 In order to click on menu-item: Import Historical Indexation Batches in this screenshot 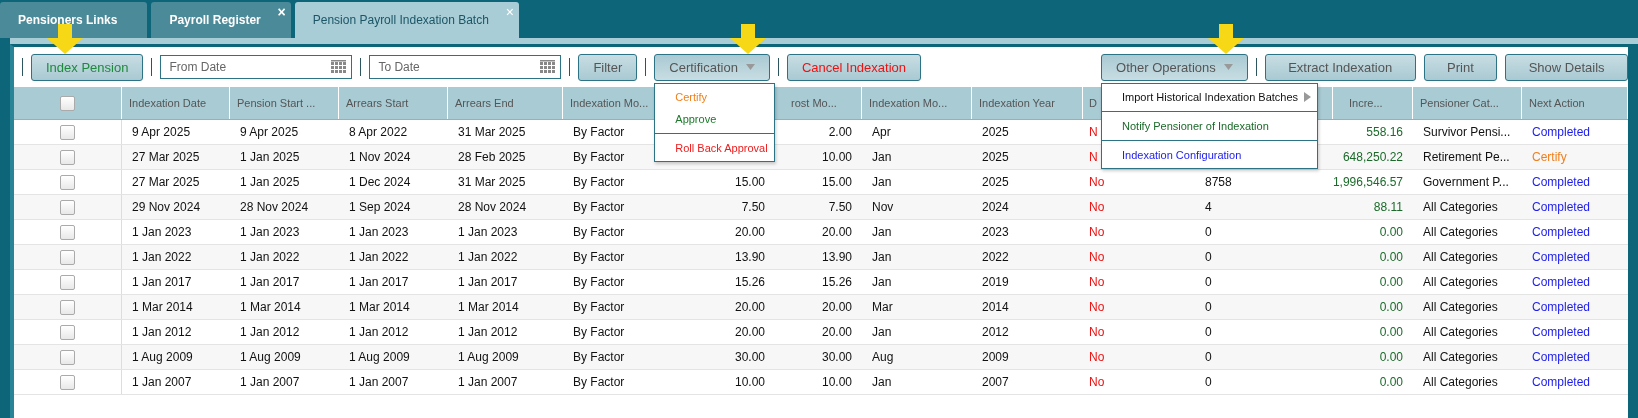, I will do `click(1210, 96)`.